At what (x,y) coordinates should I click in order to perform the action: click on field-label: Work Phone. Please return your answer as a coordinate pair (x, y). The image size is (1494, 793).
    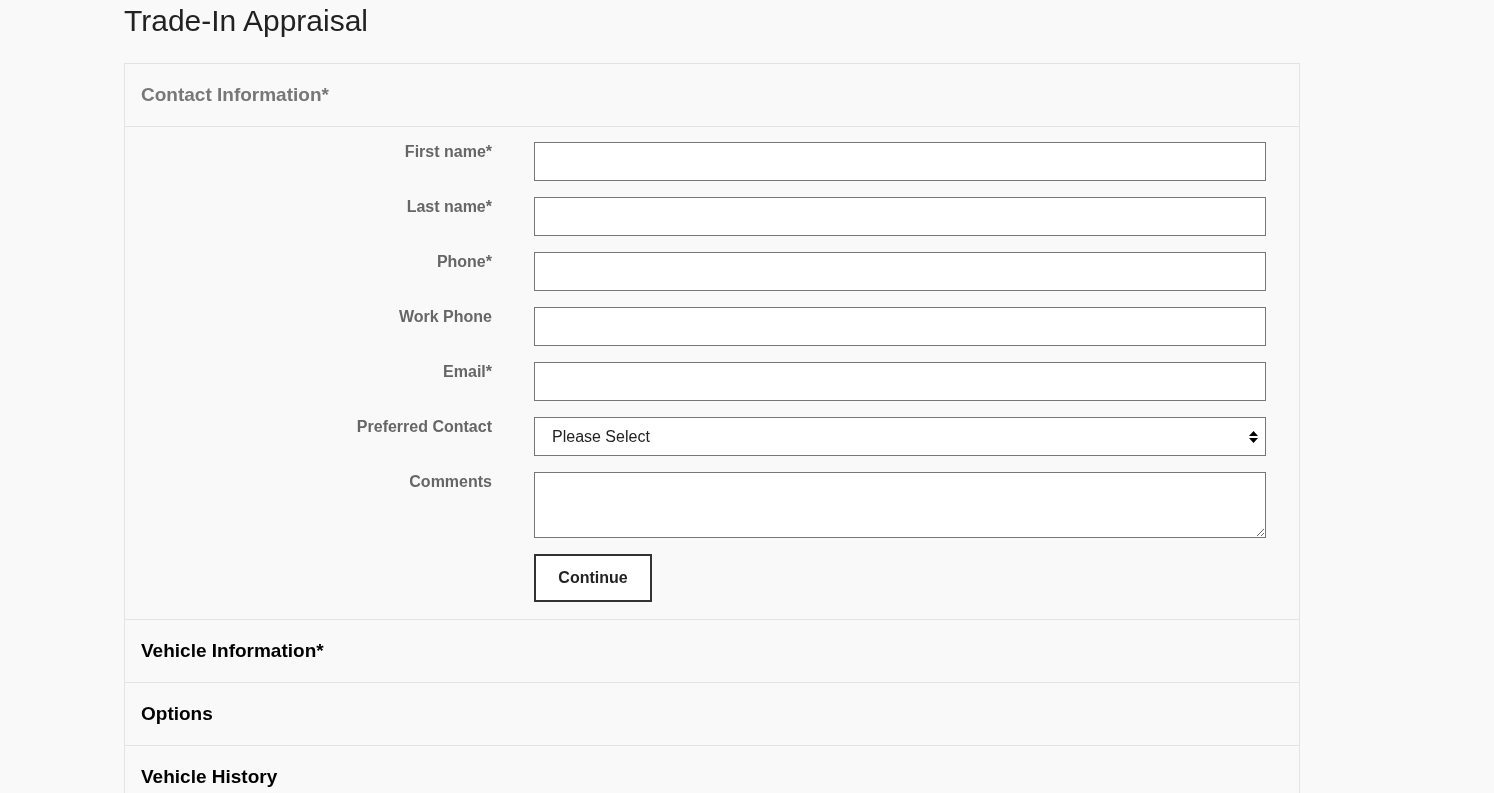
    Looking at the image, I should click on (445, 316).